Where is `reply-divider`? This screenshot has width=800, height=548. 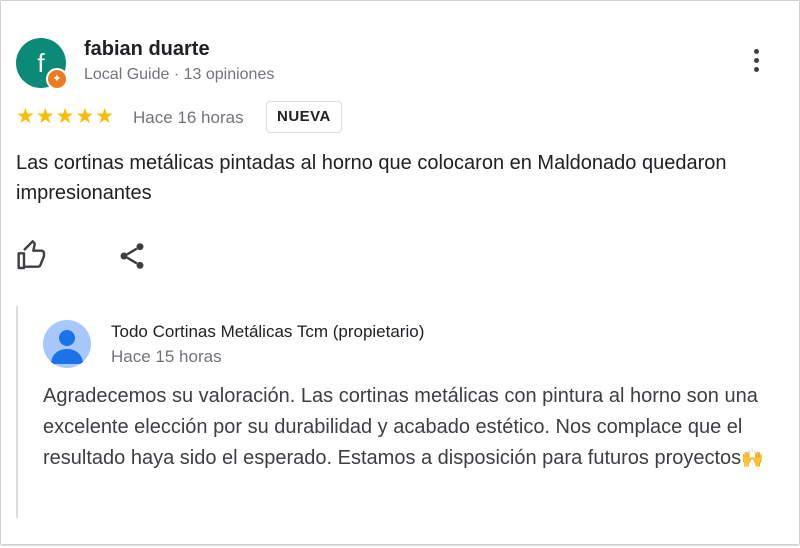 reply-divider is located at coordinates (17, 412).